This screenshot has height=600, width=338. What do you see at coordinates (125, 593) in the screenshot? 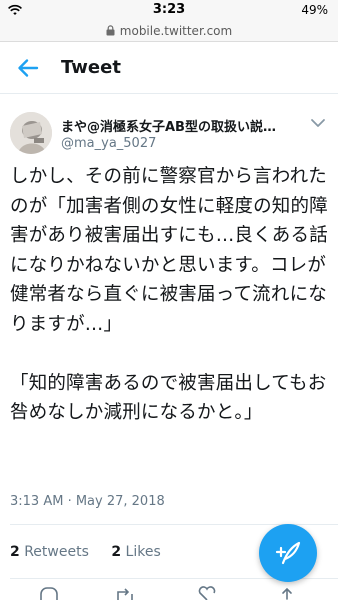
I see `retweet-icon` at bounding box center [125, 593].